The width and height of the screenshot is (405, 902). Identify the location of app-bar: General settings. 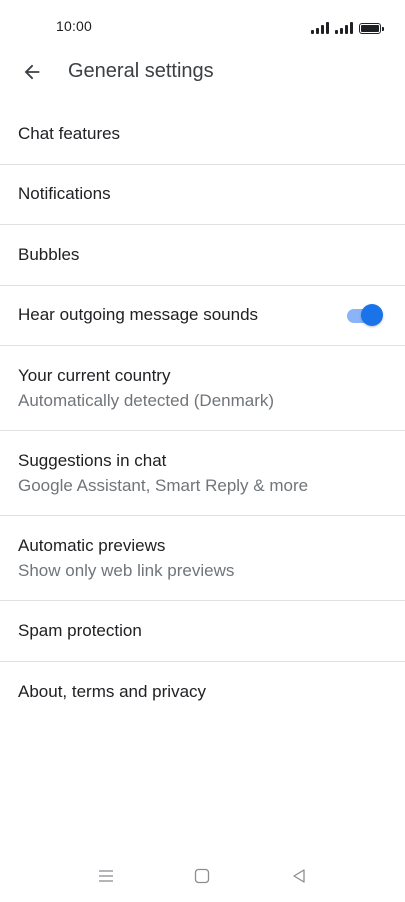
(202, 72).